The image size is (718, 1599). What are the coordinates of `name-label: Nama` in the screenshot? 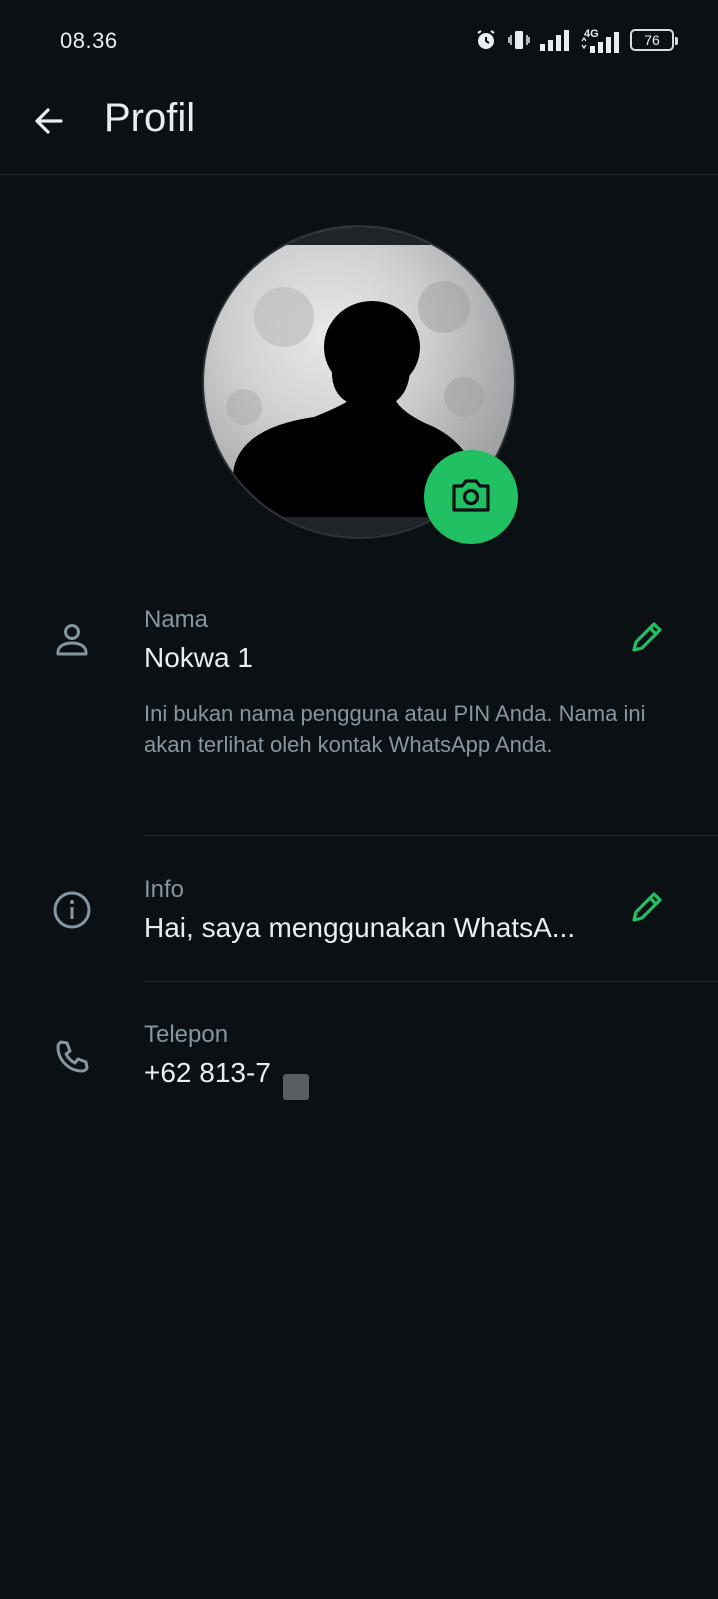 It's located at (176, 619).